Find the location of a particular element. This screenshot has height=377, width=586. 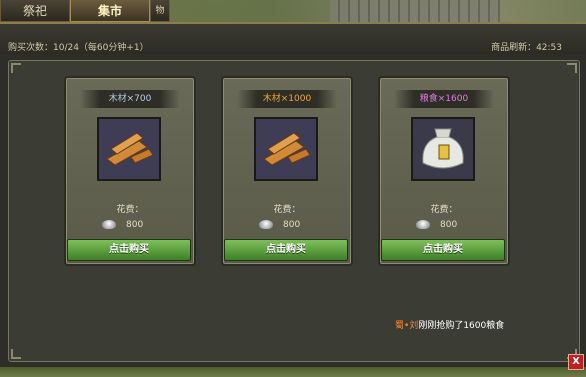

goods-card-wood-700: 木材×700 花费： 800 点击购买 is located at coordinates (130, 171).